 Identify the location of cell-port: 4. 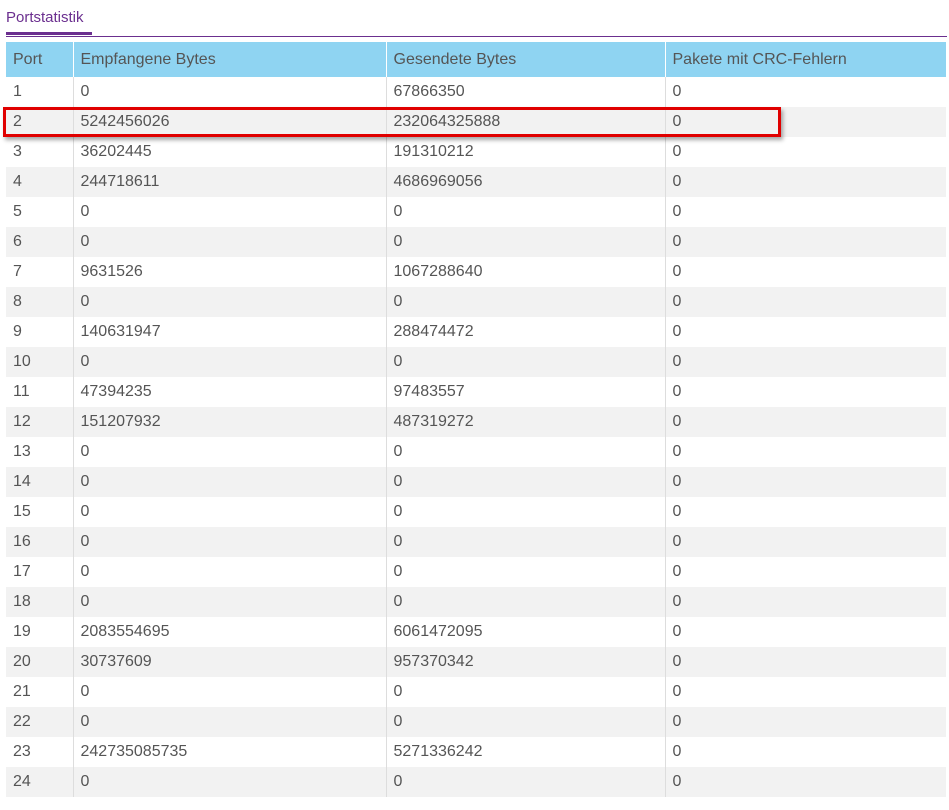
(40, 182).